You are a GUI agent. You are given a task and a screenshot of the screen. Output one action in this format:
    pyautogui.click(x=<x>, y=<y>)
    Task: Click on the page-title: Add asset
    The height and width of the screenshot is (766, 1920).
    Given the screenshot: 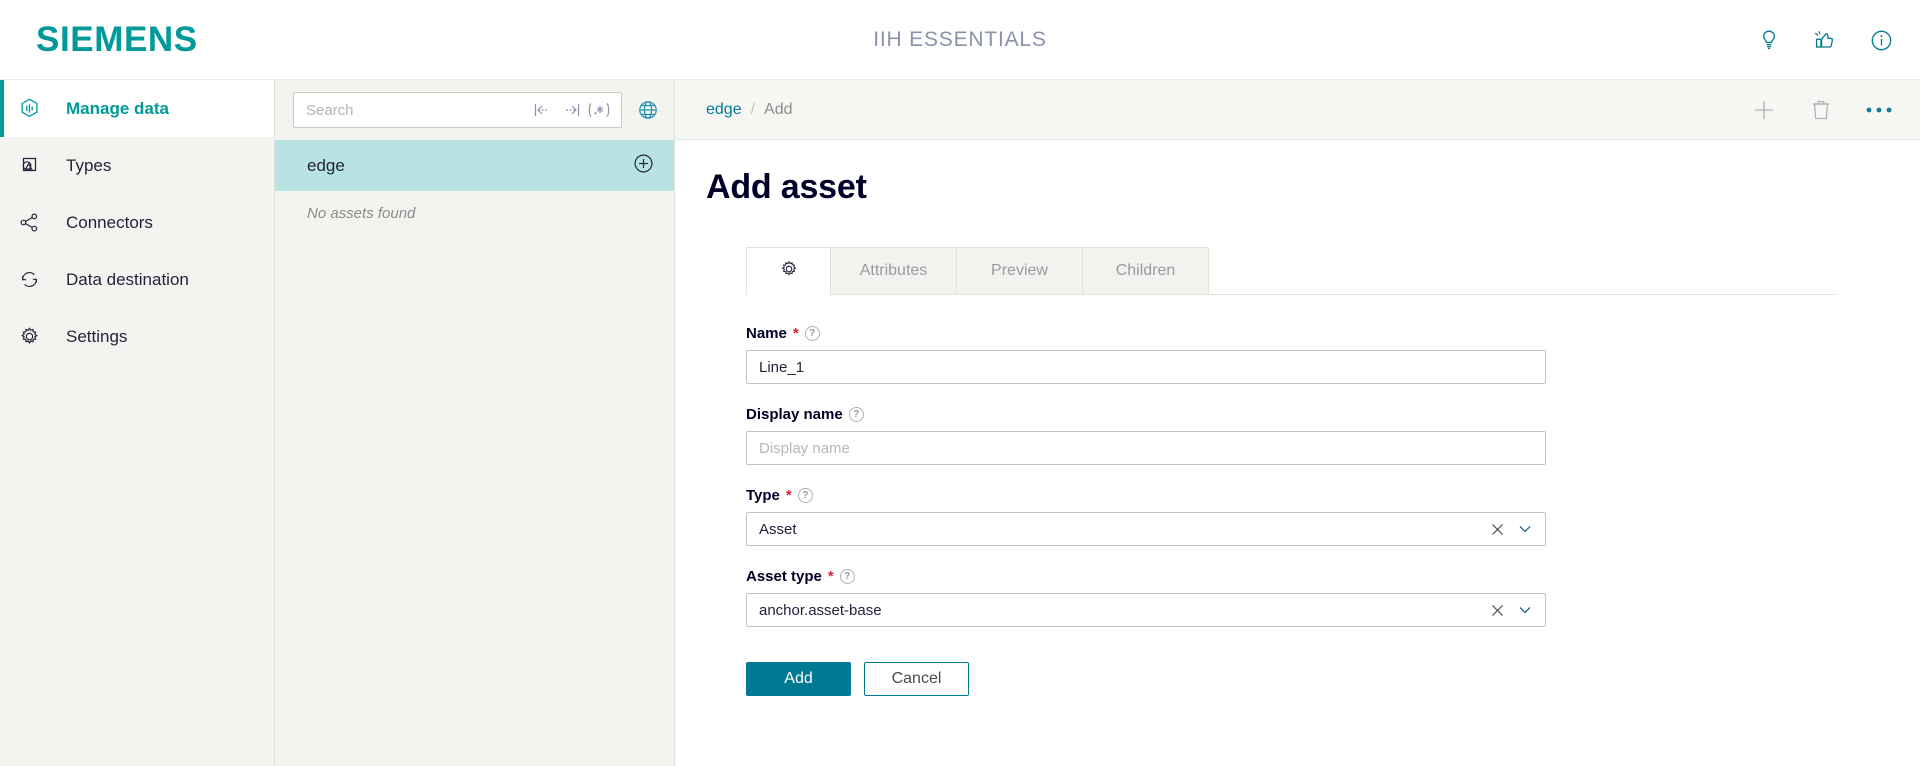 What is the action you would take?
    pyautogui.click(x=786, y=187)
    